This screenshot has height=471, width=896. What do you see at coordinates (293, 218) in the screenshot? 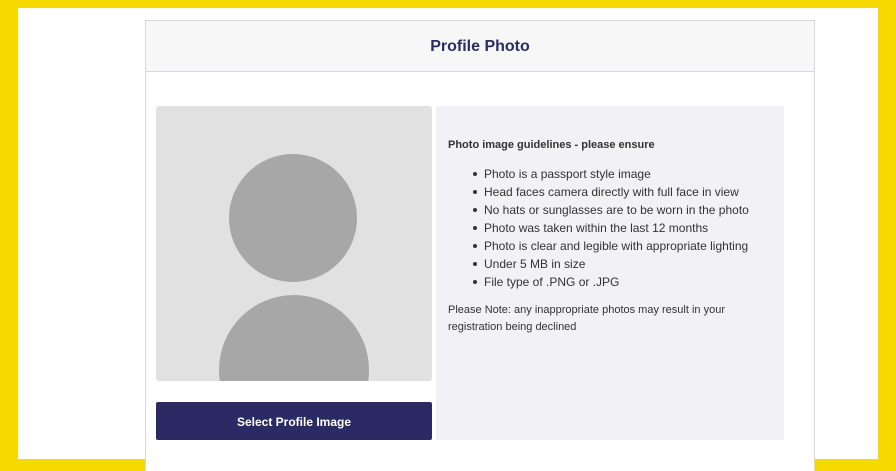
I see `avatar-placeholder-head-icon` at bounding box center [293, 218].